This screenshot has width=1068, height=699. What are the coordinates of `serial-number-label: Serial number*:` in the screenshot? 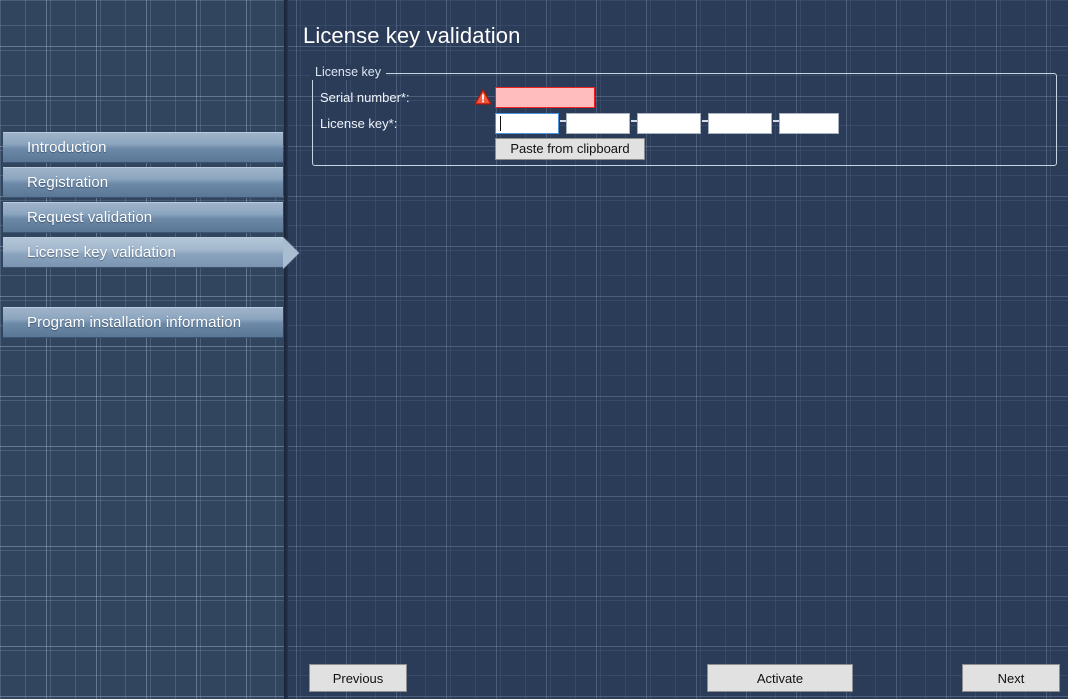 It's located at (365, 97).